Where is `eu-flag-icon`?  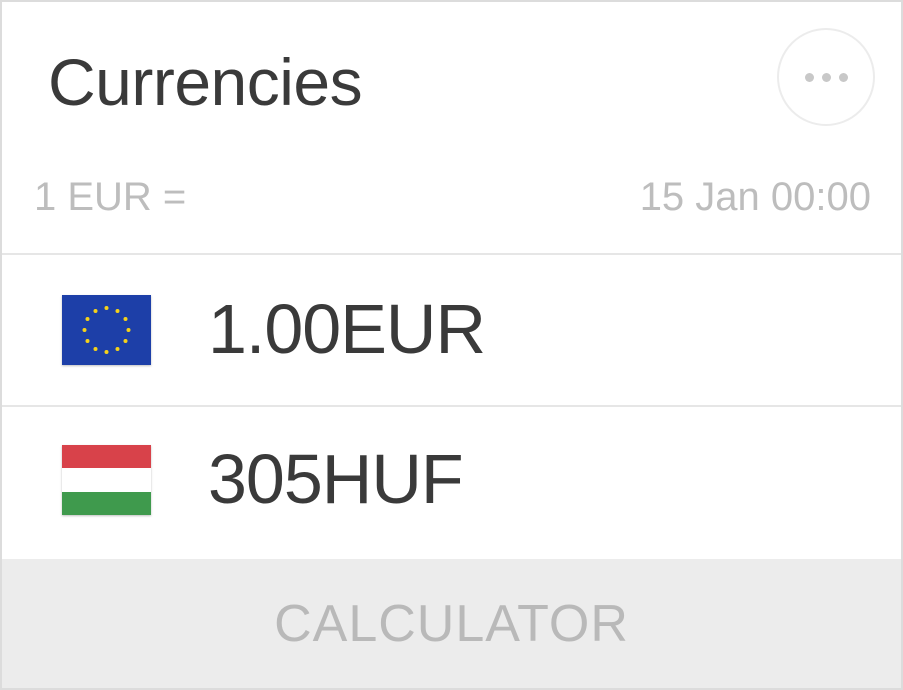 eu-flag-icon is located at coordinates (106, 330).